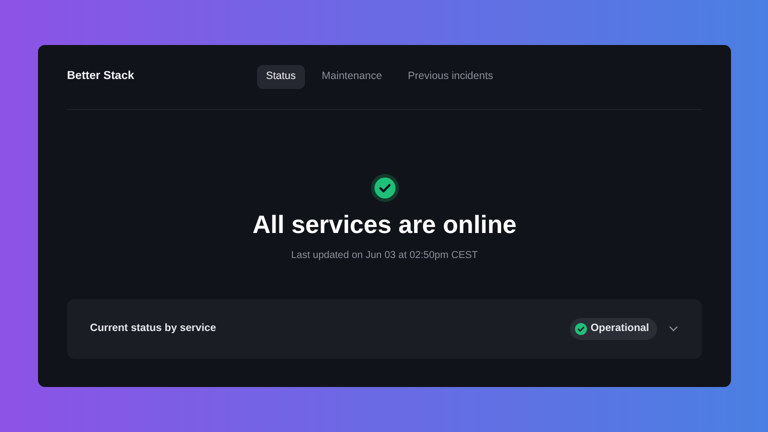  What do you see at coordinates (673, 329) in the screenshot?
I see `chevron-icon` at bounding box center [673, 329].